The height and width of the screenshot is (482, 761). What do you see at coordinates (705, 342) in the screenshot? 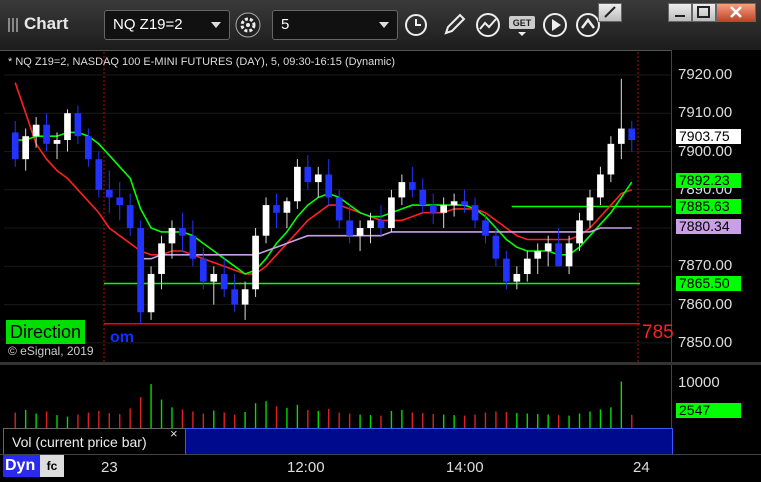
I see `price-tick: 7850.00` at bounding box center [705, 342].